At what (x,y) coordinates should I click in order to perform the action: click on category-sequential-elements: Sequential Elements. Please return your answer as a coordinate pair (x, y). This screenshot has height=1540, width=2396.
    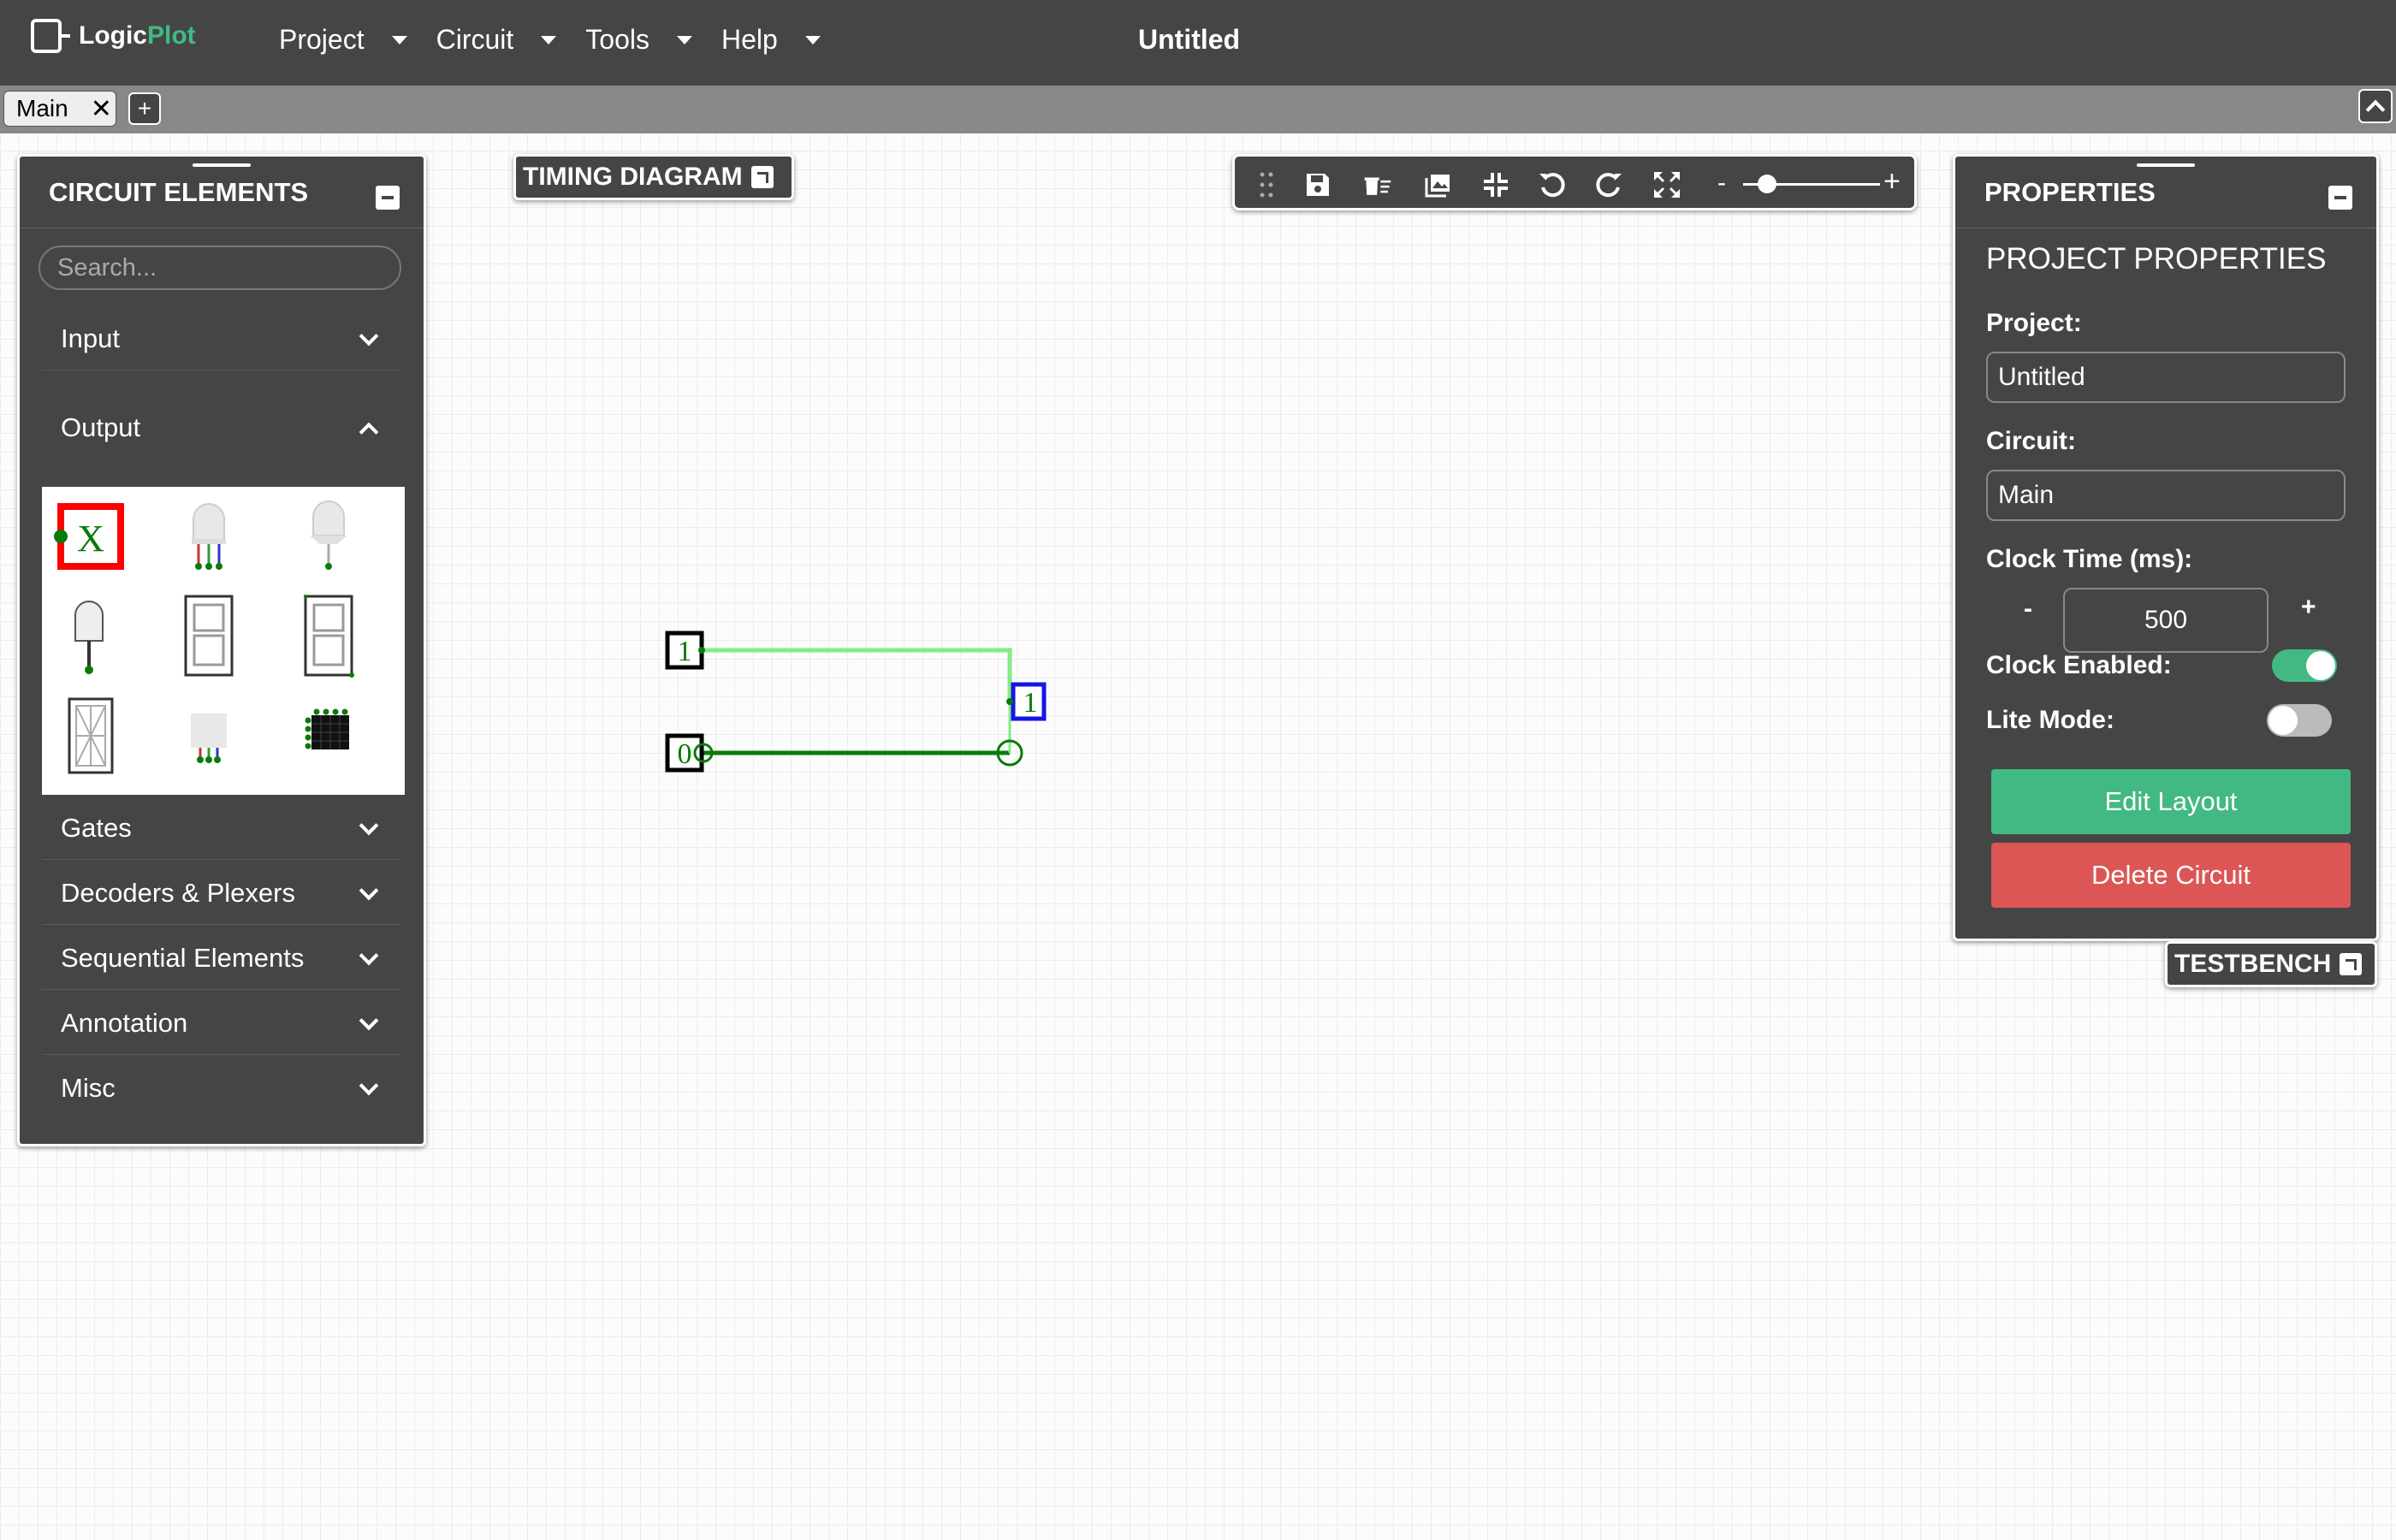
    Looking at the image, I should click on (221, 958).